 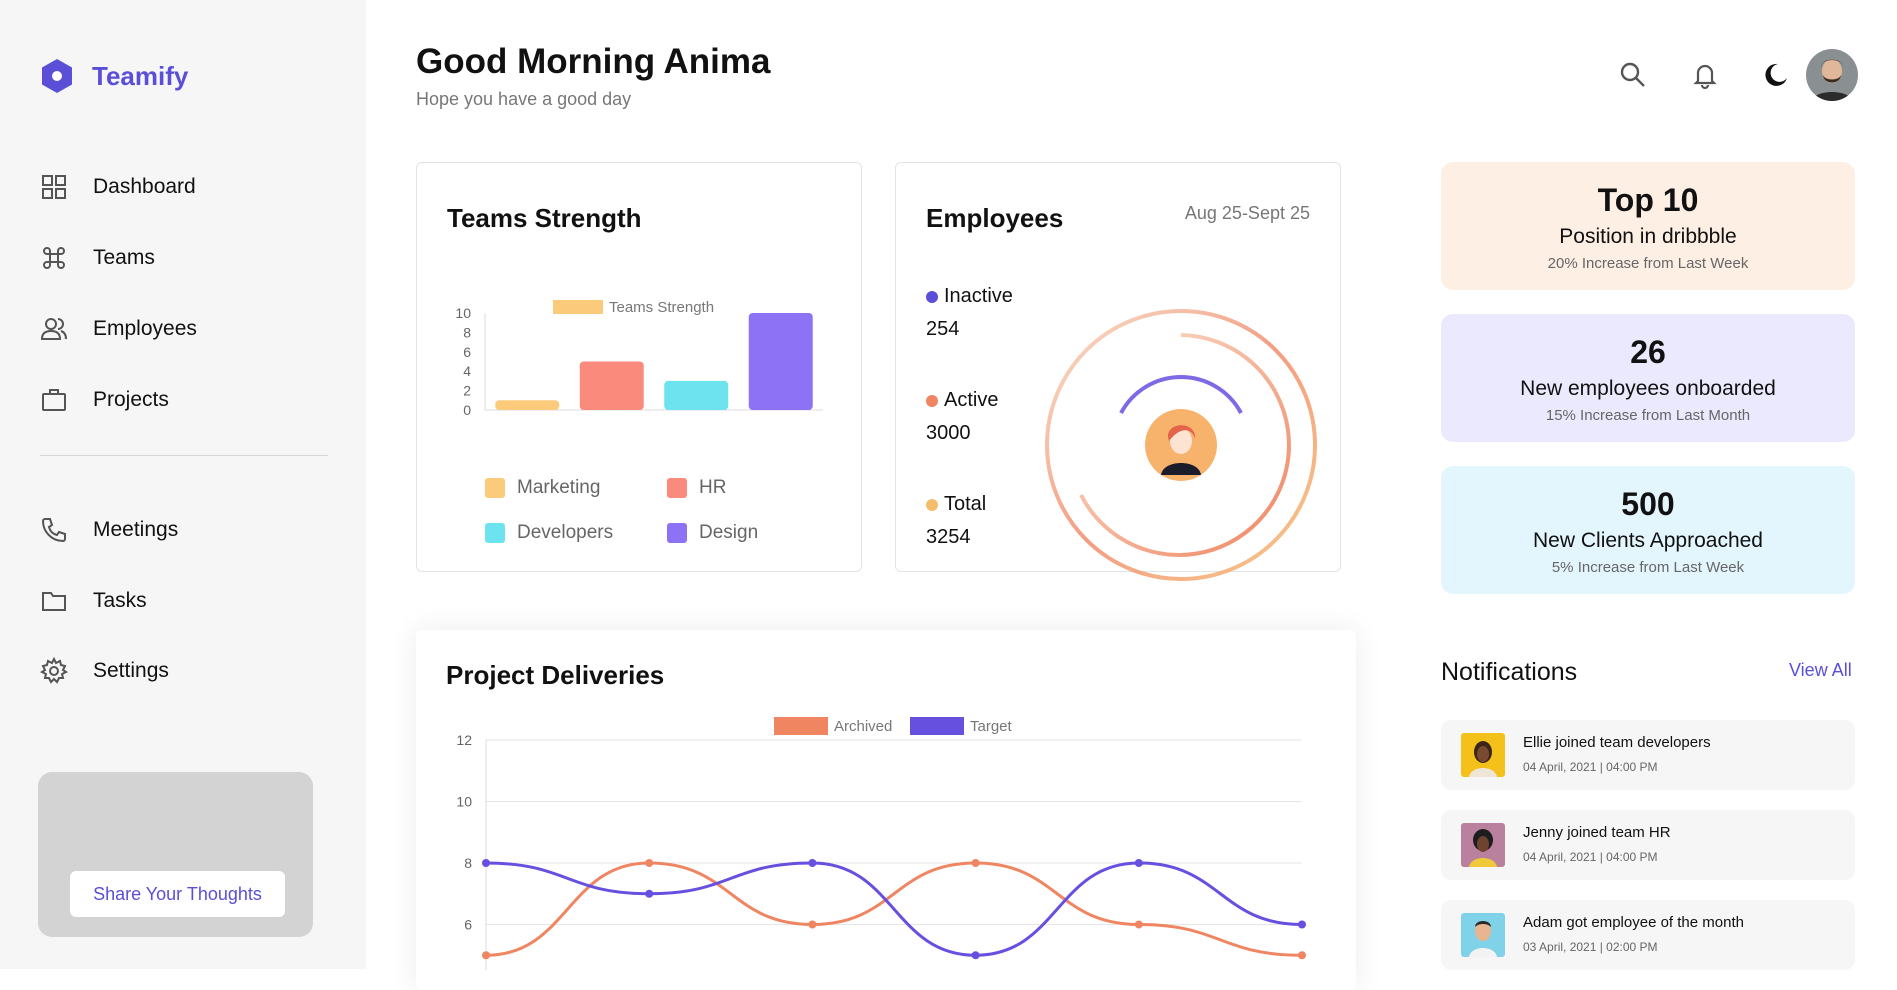 I want to click on phone-icon, so click(x=53, y=530).